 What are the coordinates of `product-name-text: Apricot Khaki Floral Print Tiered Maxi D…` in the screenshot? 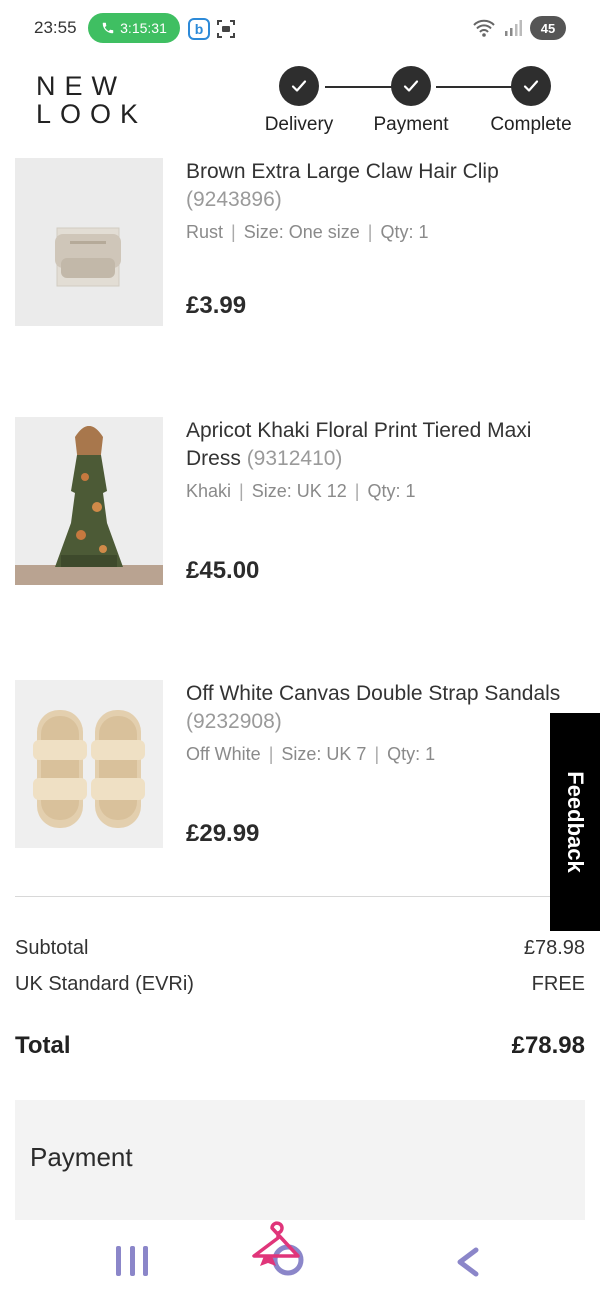 It's located at (359, 444).